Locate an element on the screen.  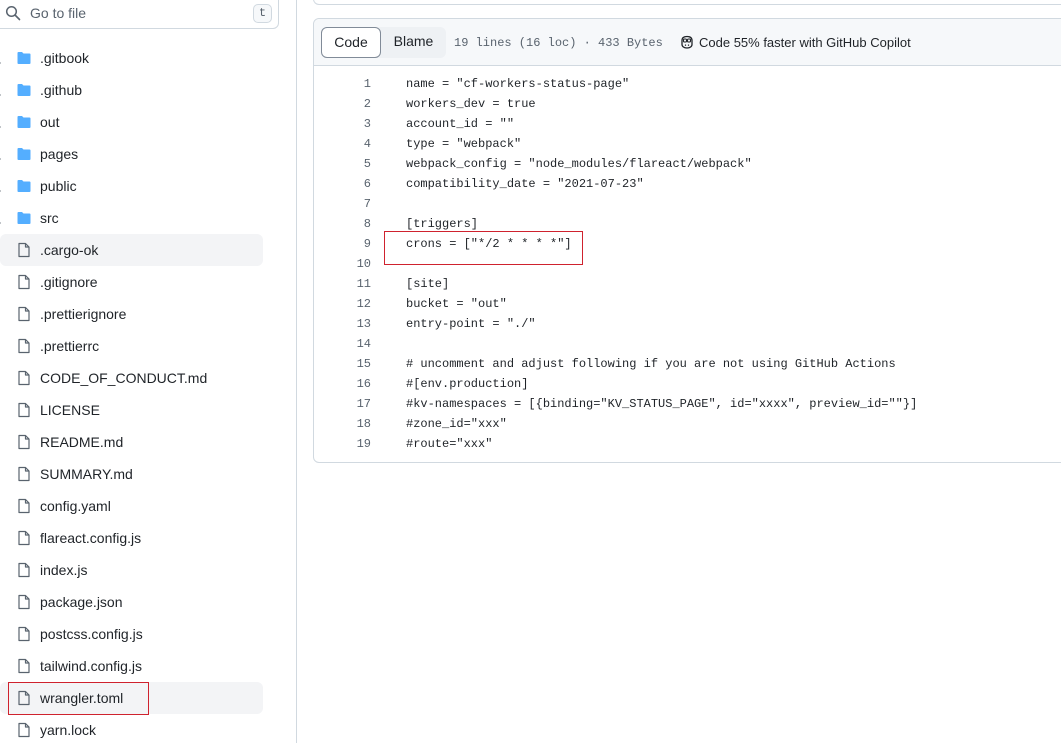
line-number: 16 is located at coordinates (342, 384).